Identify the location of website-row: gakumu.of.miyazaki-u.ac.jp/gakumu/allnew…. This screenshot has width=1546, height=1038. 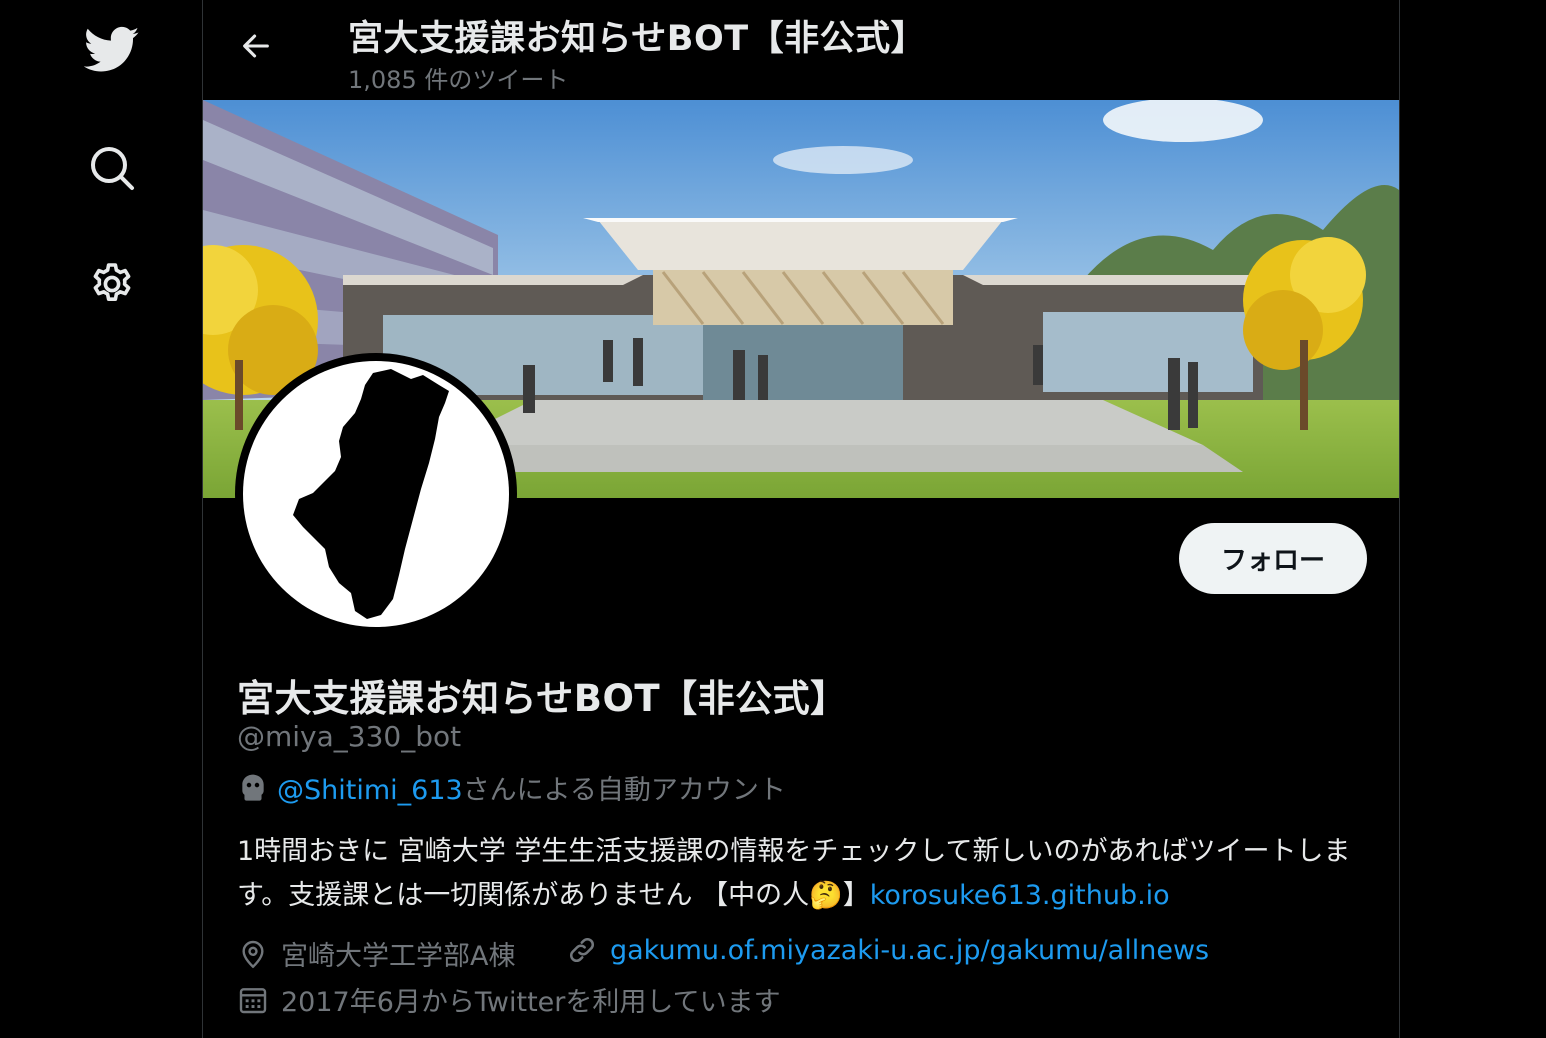
(887, 950).